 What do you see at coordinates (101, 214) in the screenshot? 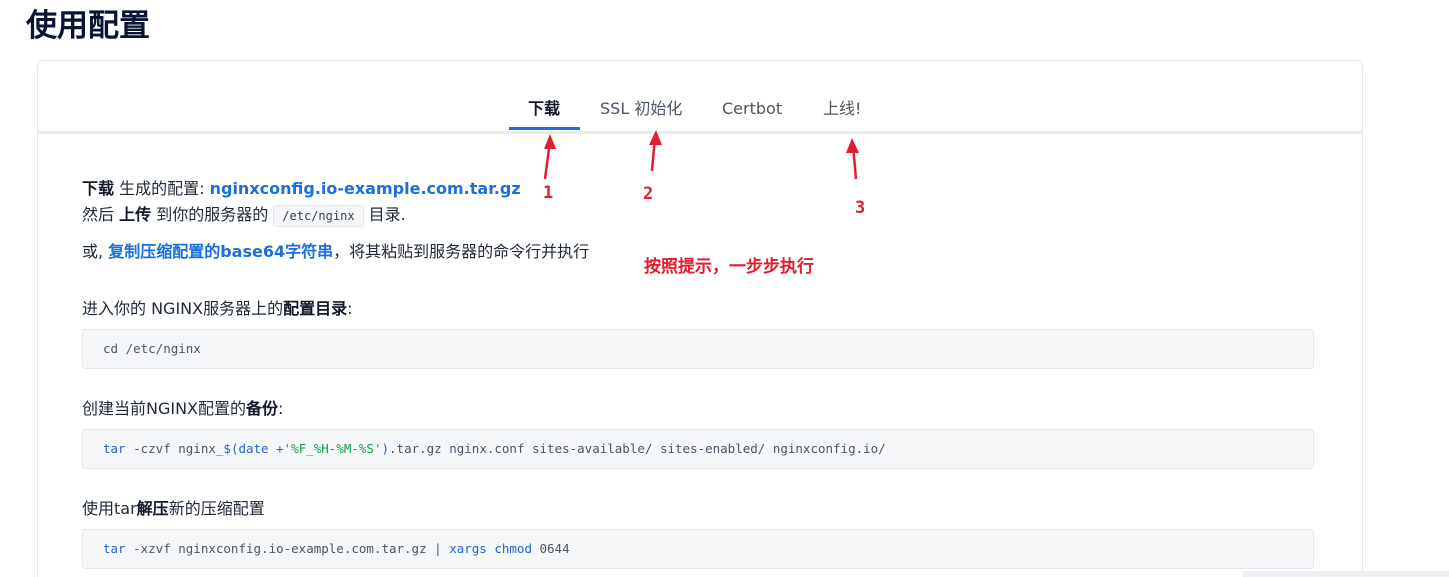
I see `upload-text-a: 然后` at bounding box center [101, 214].